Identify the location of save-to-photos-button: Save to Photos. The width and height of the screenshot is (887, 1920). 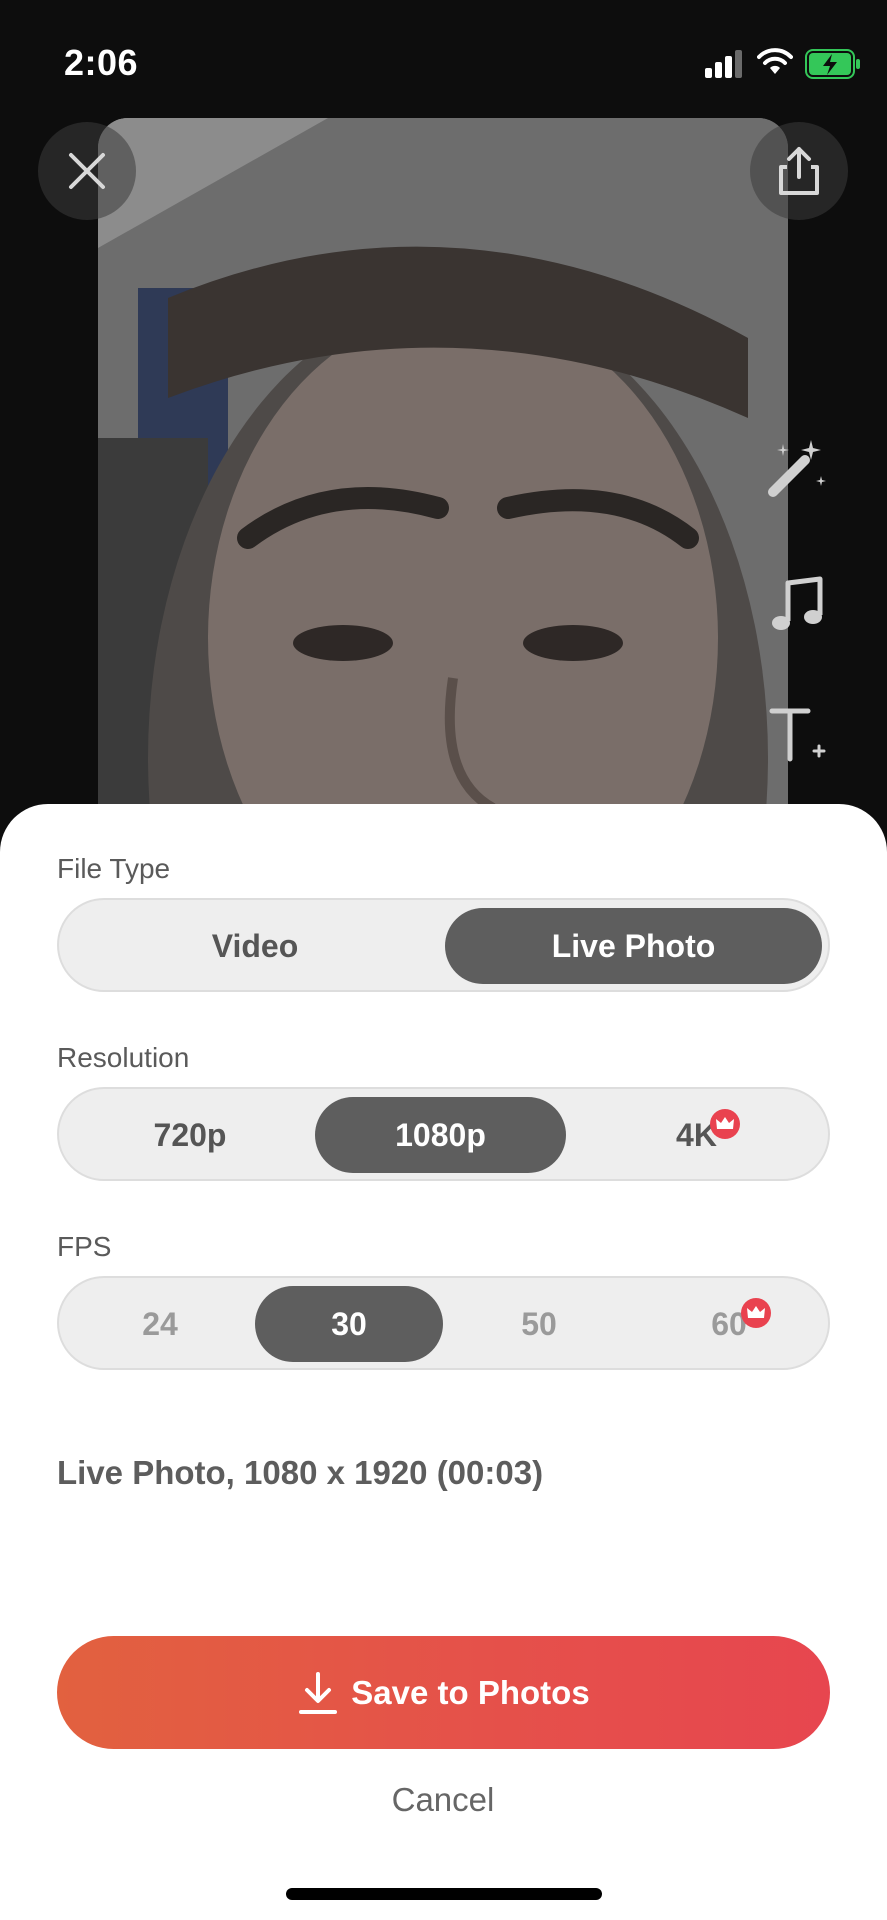
(443, 1692).